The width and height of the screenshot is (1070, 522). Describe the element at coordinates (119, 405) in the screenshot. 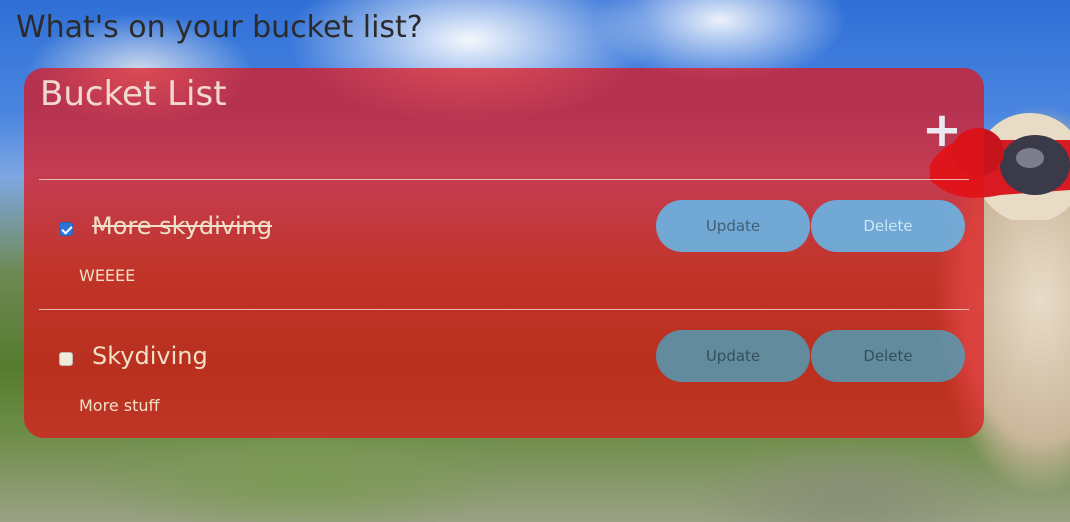

I see `item-description: More stuff` at that location.